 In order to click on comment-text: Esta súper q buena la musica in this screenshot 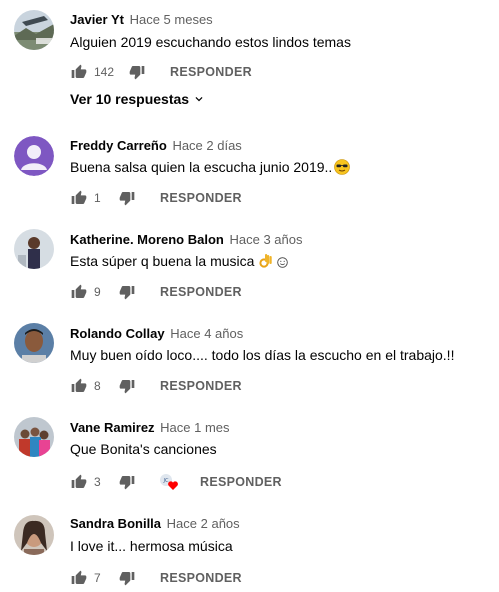, I will do `click(162, 261)`.